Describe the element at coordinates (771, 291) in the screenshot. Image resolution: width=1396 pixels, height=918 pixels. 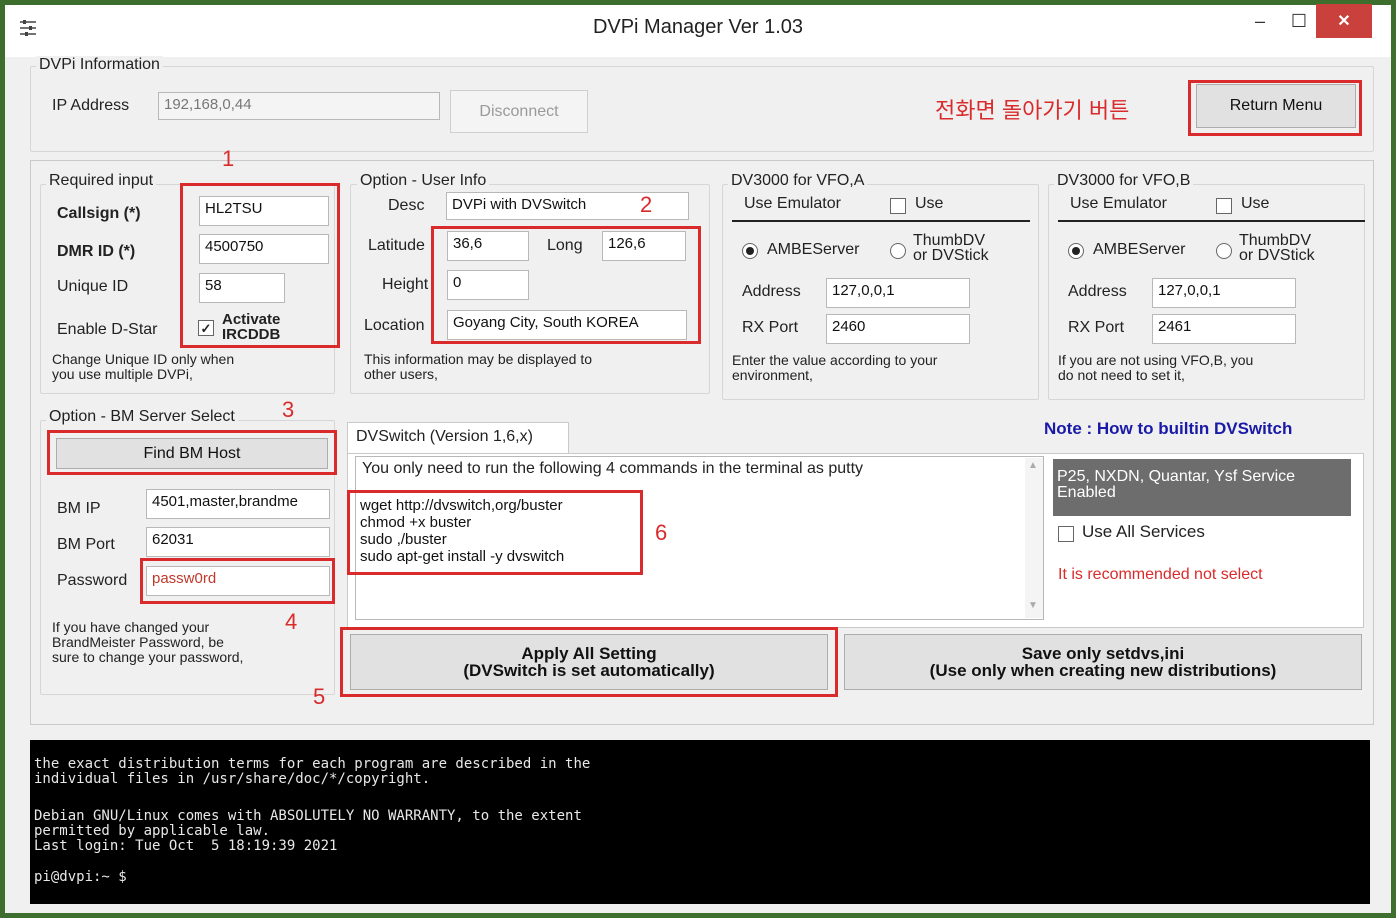
I see `vfo-a-address-label: Address` at that location.